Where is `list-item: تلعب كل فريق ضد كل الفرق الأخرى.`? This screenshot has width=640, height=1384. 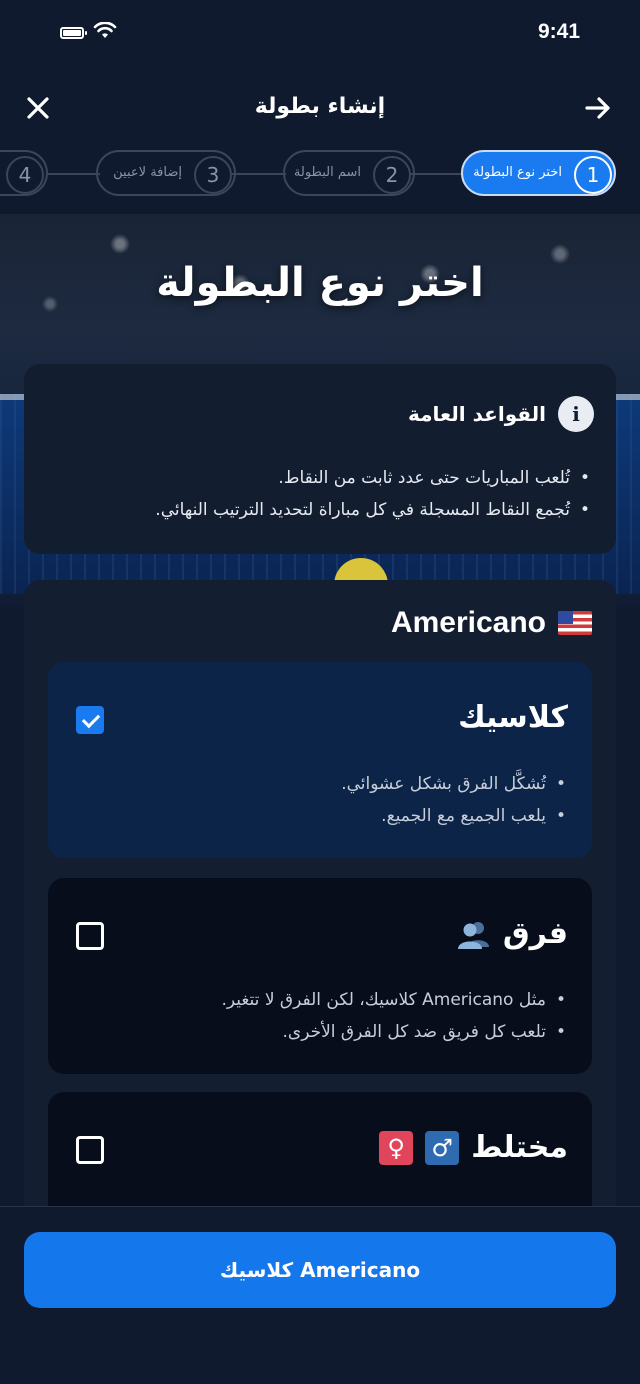
list-item: تلعب كل فريق ضد كل الفرق الأخرى. is located at coordinates (393, 1032).